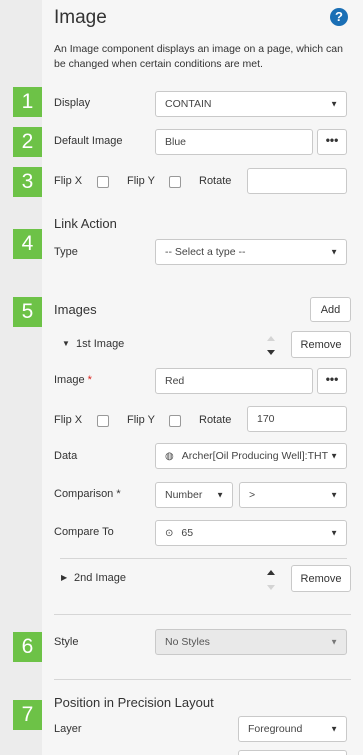 The image size is (363, 755). What do you see at coordinates (293, 495) in the screenshot?
I see `comparison-operator-select: > ▼` at bounding box center [293, 495].